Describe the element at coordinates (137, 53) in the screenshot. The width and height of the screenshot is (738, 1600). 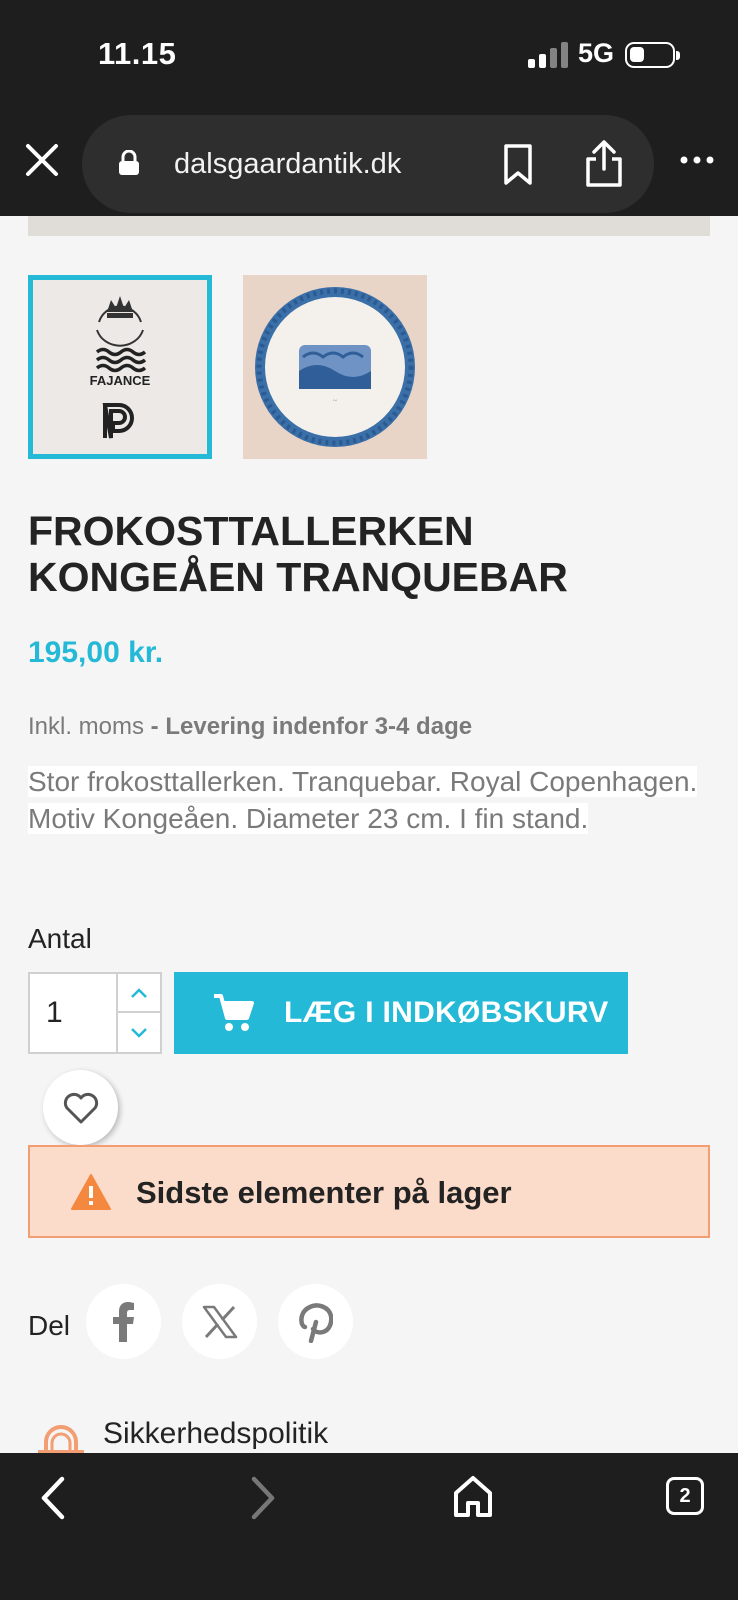
I see `status-time: 11.15` at that location.